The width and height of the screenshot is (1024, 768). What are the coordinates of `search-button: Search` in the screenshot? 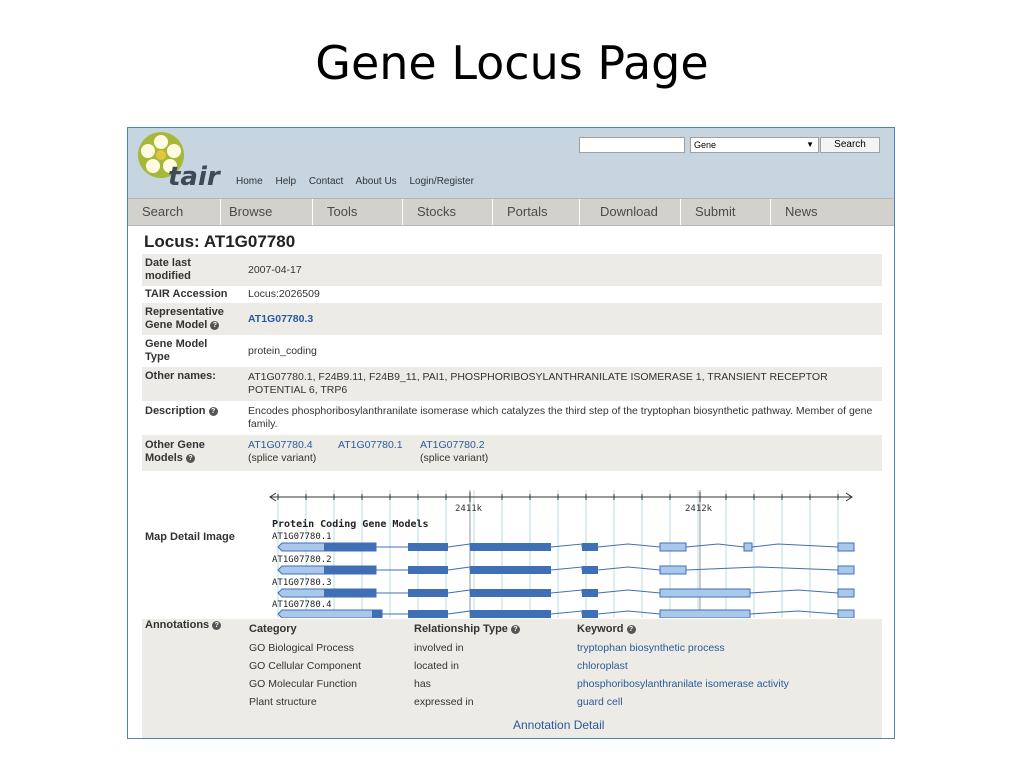 It's located at (850, 145).